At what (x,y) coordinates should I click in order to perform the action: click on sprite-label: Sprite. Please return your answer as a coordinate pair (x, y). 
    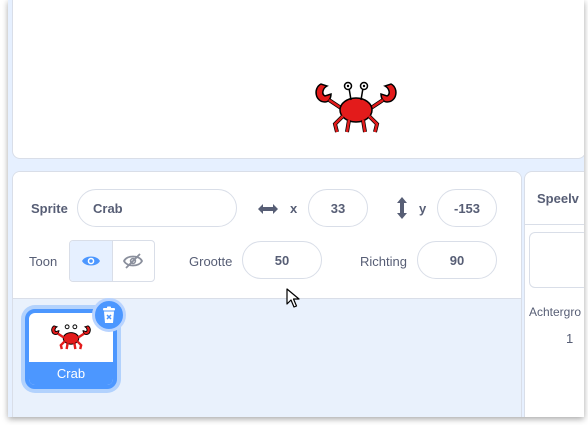
    Looking at the image, I should click on (49, 208).